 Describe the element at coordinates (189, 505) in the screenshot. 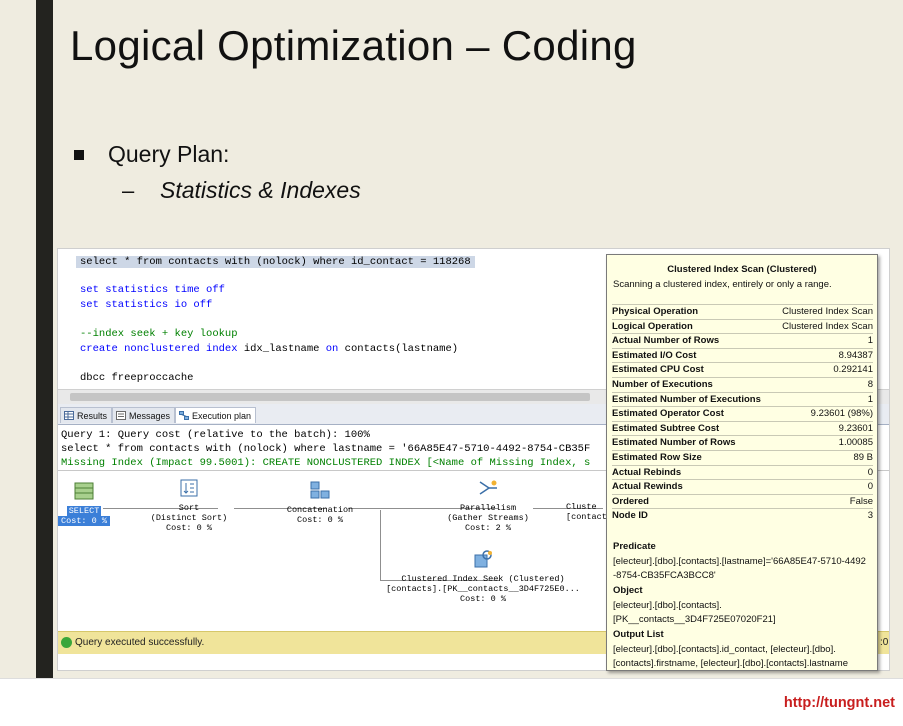

I see `plan-node-sort: Sort (Distinct Sort) Cost: 0 %` at that location.